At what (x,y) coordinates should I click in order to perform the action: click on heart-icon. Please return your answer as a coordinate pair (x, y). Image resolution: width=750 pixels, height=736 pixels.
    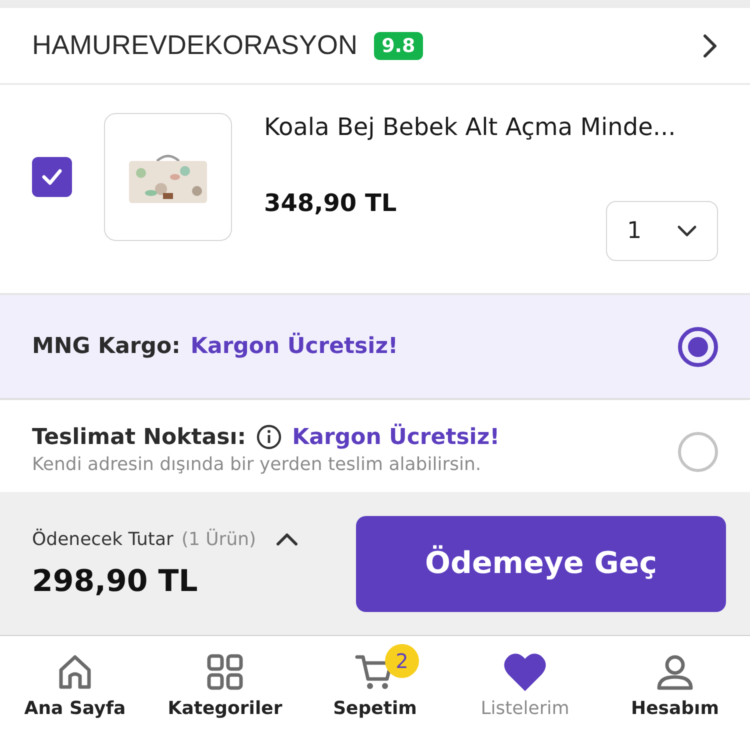
    Looking at the image, I should click on (525, 672).